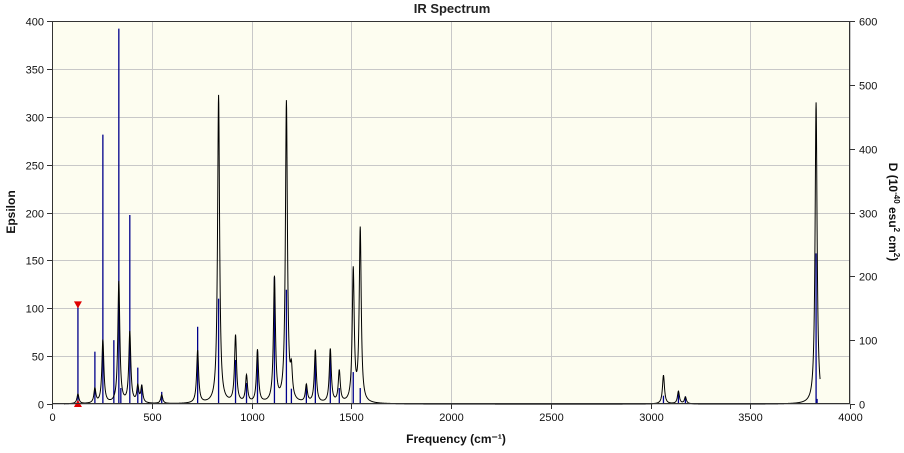 The image size is (904, 453). What do you see at coordinates (893, 259) in the screenshot?
I see `right-axis-label-close: )` at bounding box center [893, 259].